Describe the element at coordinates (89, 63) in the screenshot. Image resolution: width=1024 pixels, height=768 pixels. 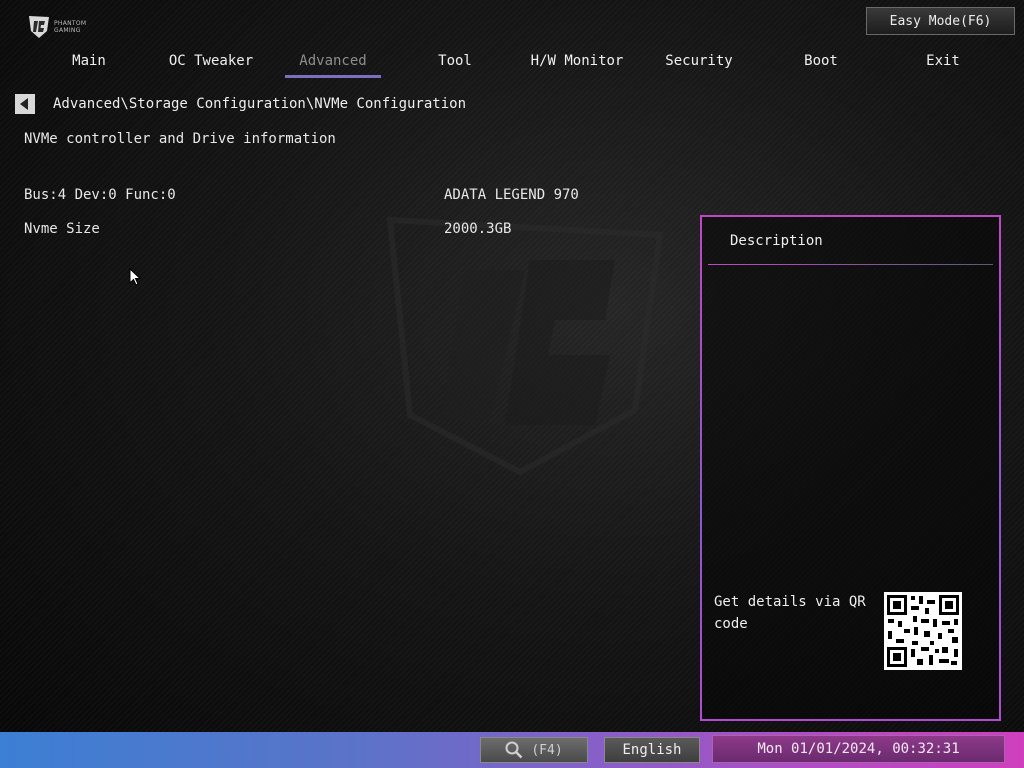
I see `tab-main: Main` at that location.